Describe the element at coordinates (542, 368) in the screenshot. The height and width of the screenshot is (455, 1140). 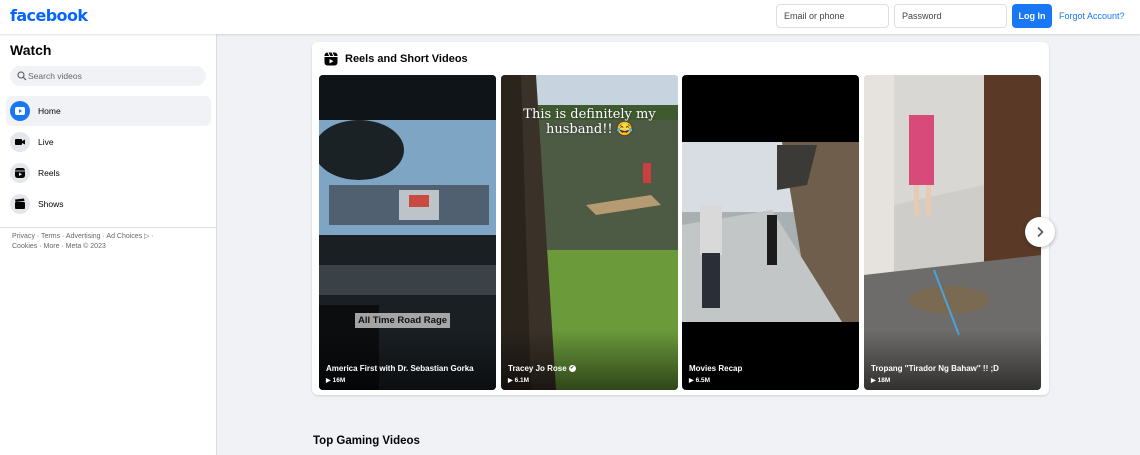
I see `reel-author: Tracey Jo Rose ✔` at that location.